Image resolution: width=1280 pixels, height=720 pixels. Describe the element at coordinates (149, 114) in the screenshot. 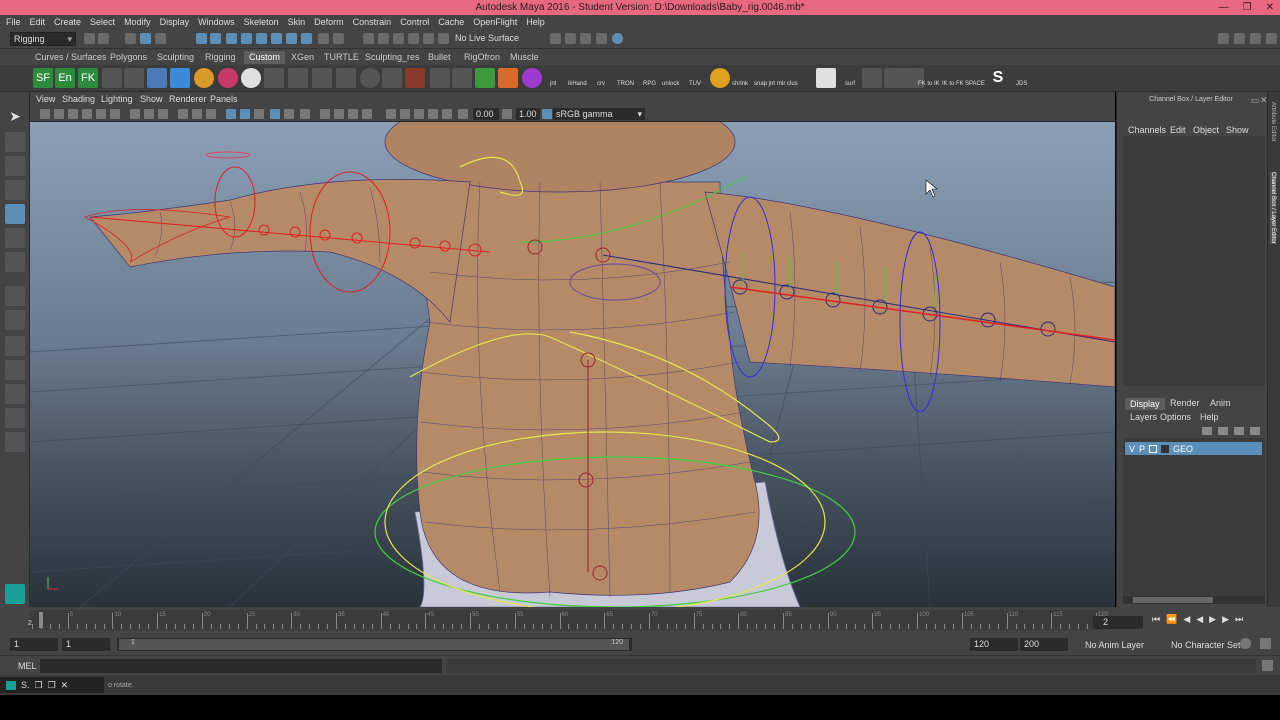

I see `film-gate-icon` at that location.